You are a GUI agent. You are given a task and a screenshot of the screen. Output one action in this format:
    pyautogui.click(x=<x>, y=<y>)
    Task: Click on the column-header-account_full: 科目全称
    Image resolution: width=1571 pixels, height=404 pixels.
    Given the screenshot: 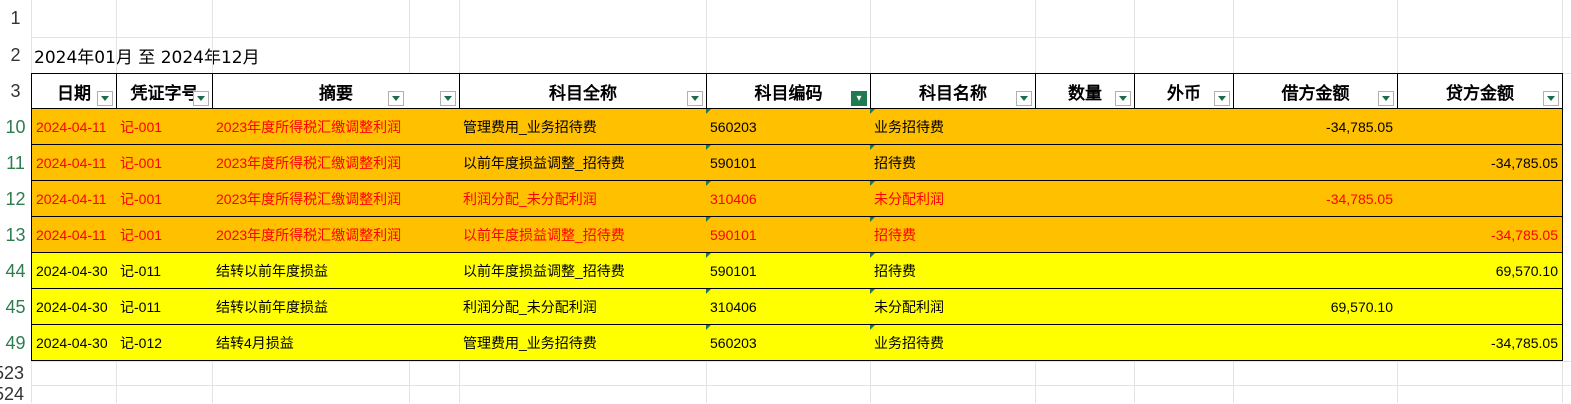 What is the action you would take?
    pyautogui.click(x=583, y=91)
    